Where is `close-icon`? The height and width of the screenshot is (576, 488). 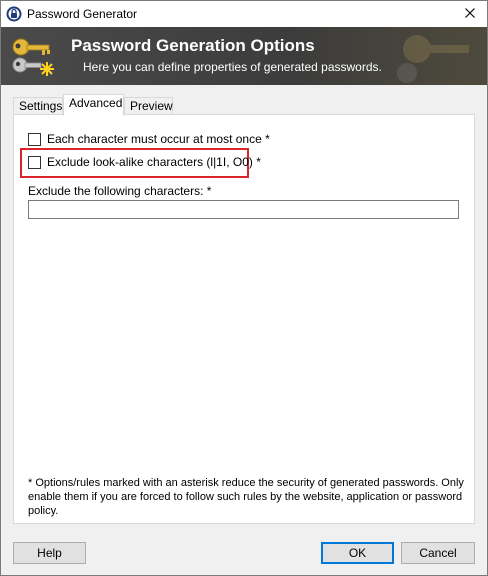
close-icon is located at coordinates (470, 14).